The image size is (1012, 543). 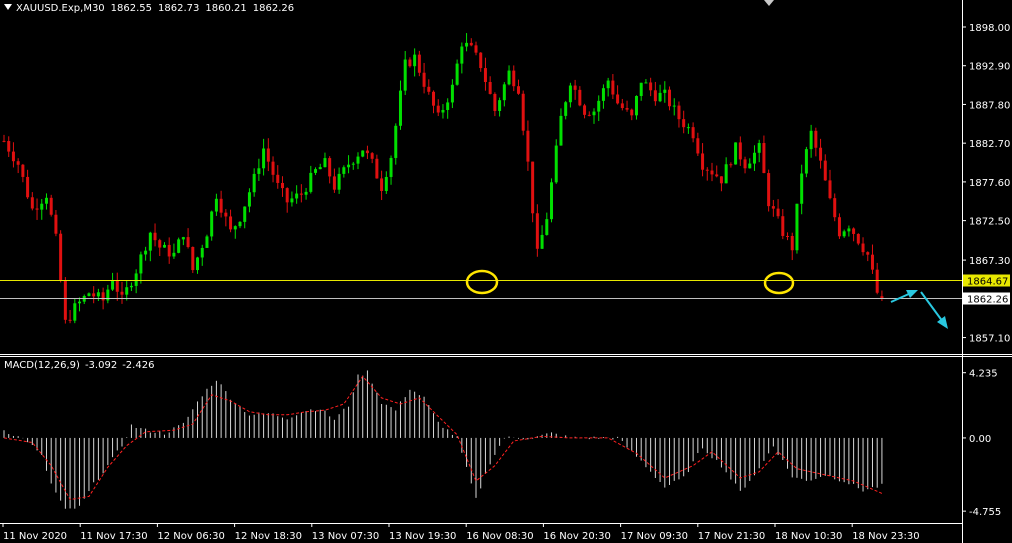 What do you see at coordinates (769, 3) in the screenshot?
I see `scroll-marker-icon` at bounding box center [769, 3].